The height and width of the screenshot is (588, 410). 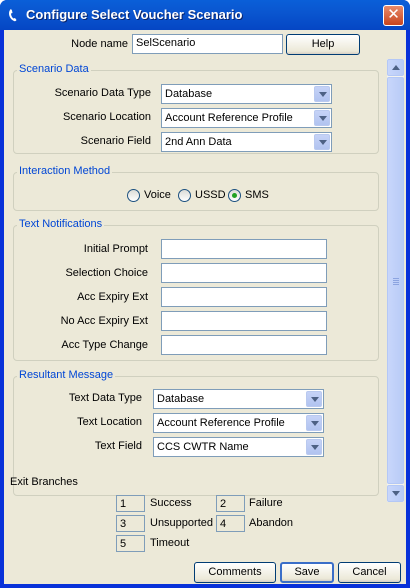 I want to click on text-location-value: Account Reference Profile, so click(x=221, y=423).